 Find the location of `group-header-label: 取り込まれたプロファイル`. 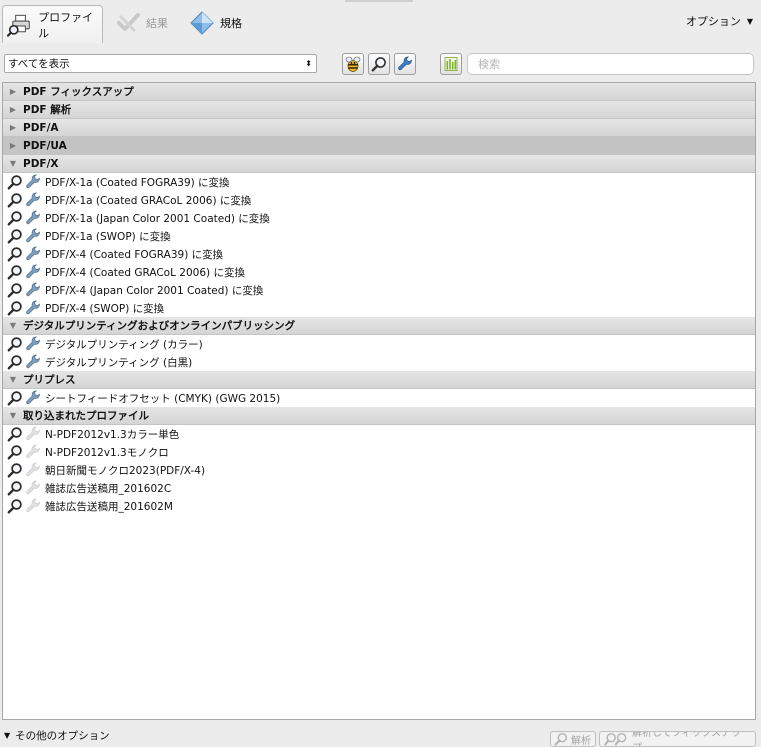

group-header-label: 取り込まれたプロファイル is located at coordinates (86, 416).